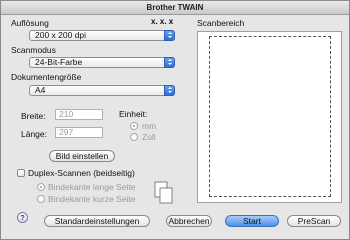  What do you see at coordinates (175, 8) in the screenshot?
I see `window-title: Brother TWAIN` at bounding box center [175, 8].